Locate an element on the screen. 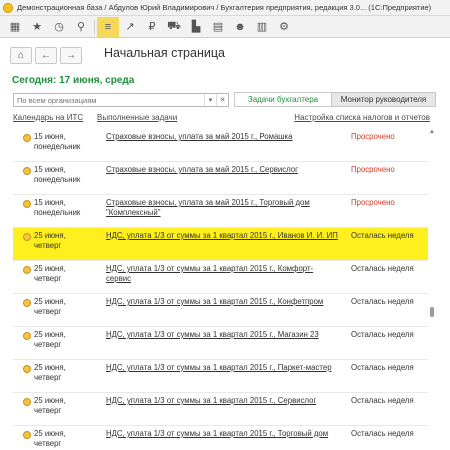  page-title: Начальная страница is located at coordinates (164, 53).